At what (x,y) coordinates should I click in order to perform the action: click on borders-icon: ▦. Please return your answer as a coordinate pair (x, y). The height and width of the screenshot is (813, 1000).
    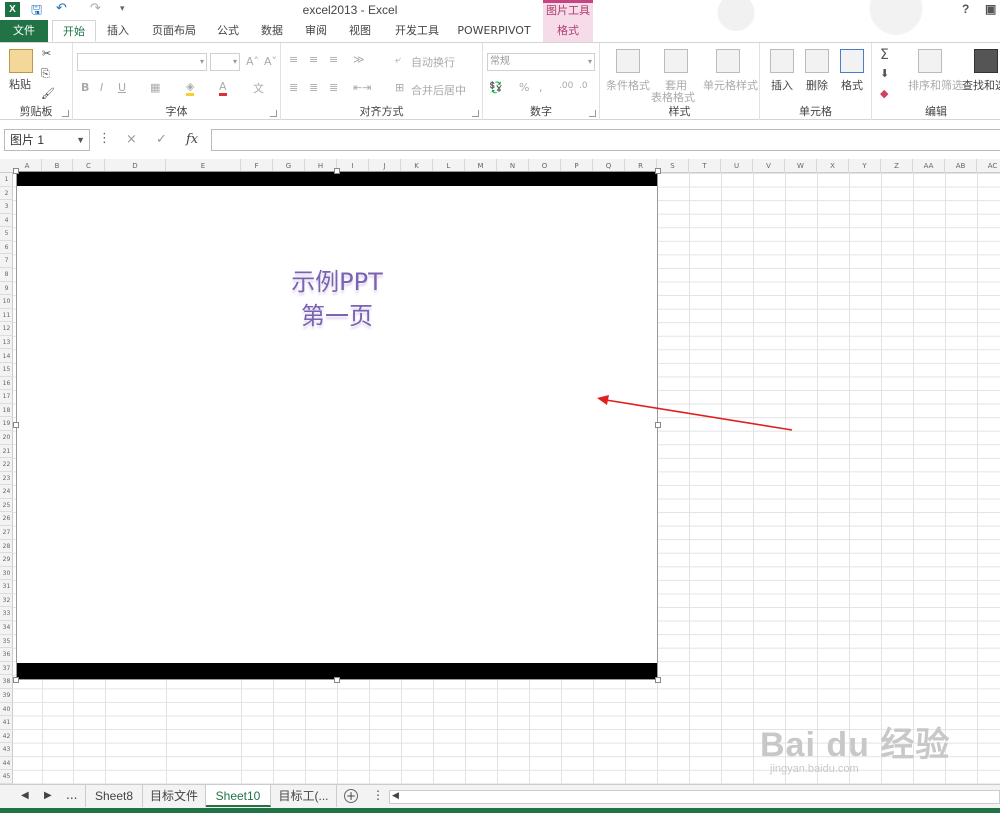
    Looking at the image, I should click on (155, 87).